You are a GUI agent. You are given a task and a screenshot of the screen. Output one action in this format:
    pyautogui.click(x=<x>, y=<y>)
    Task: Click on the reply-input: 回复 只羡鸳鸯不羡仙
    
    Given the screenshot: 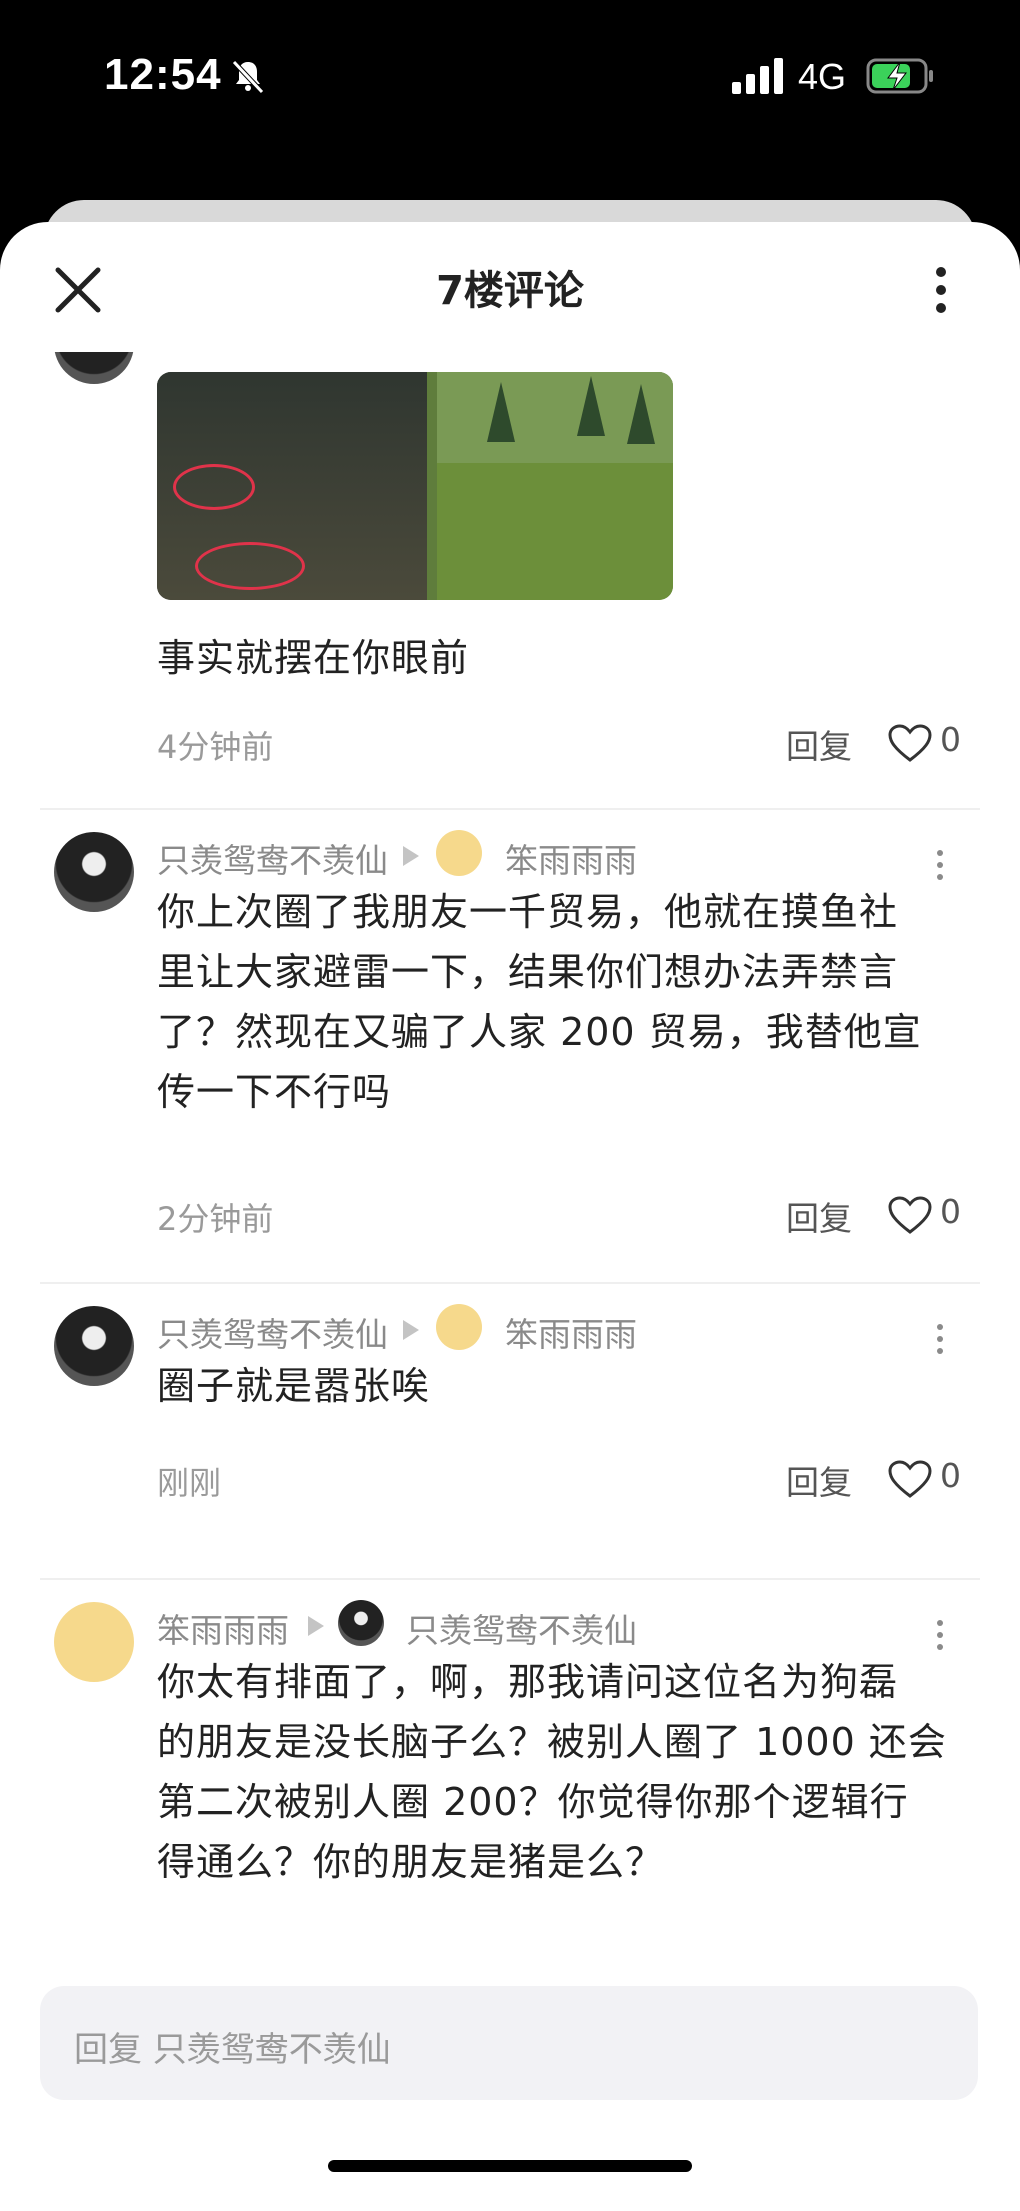 What is the action you would take?
    pyautogui.click(x=509, y=2043)
    